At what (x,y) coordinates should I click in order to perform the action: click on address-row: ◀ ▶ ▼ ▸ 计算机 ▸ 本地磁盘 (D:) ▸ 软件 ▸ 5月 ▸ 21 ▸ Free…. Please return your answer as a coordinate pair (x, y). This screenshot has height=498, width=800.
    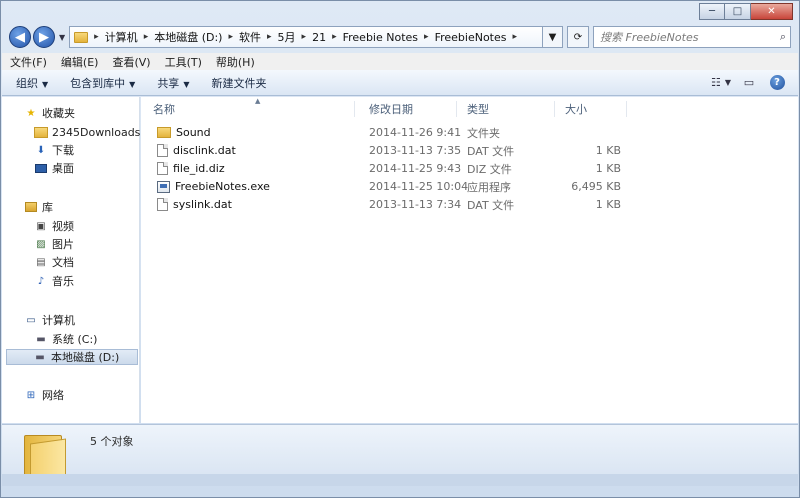
    Looking at the image, I should click on (400, 37).